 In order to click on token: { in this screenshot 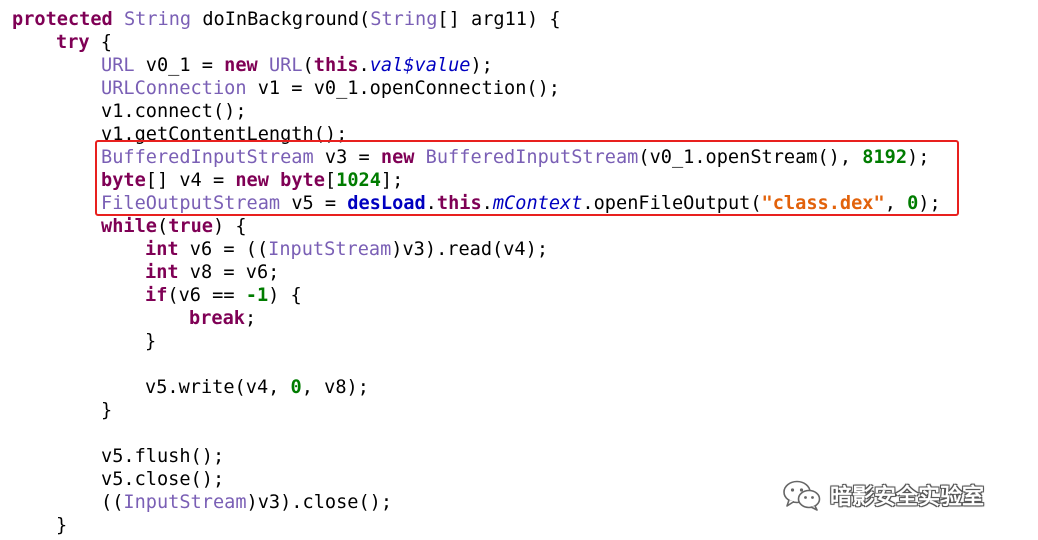, I will do `click(100, 42)`.